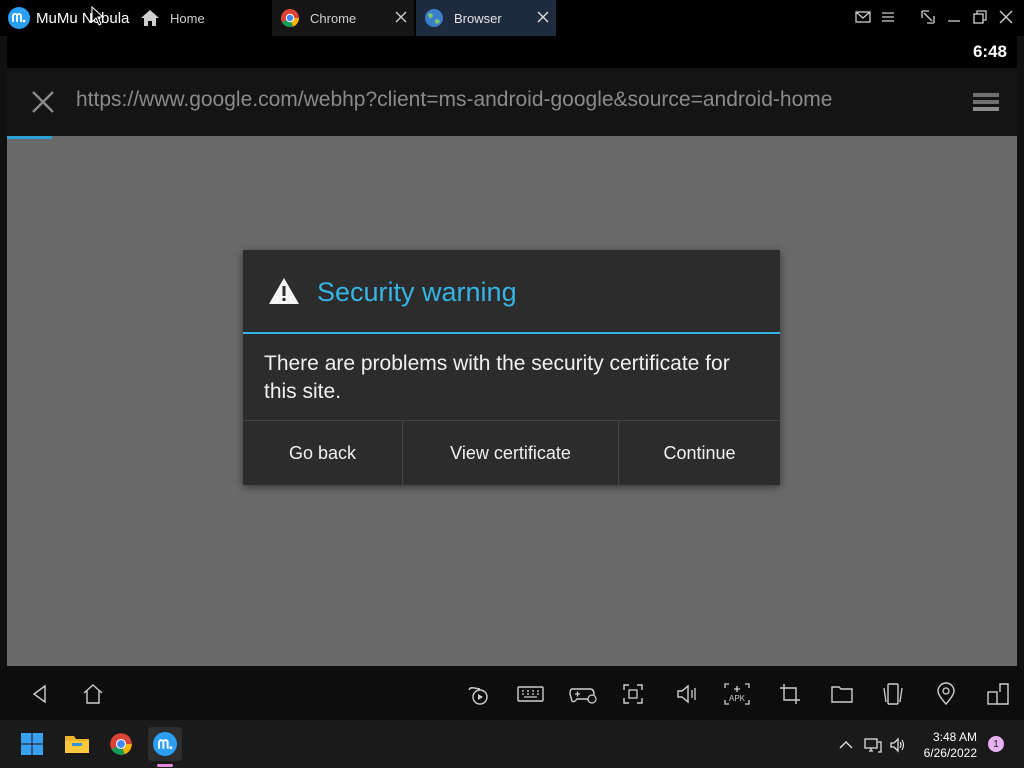 The height and width of the screenshot is (768, 1024). What do you see at coordinates (928, 17) in the screenshot?
I see `shrink-icon` at bounding box center [928, 17].